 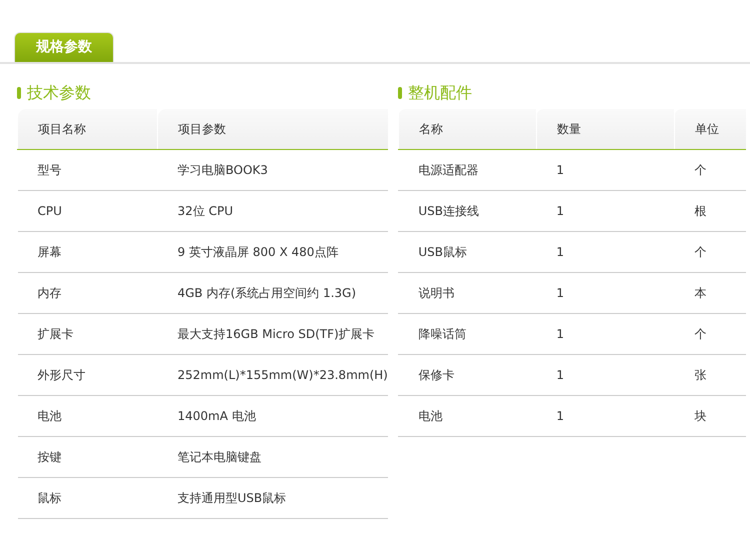 I want to click on table-cell: 降噪话筒, so click(x=467, y=333).